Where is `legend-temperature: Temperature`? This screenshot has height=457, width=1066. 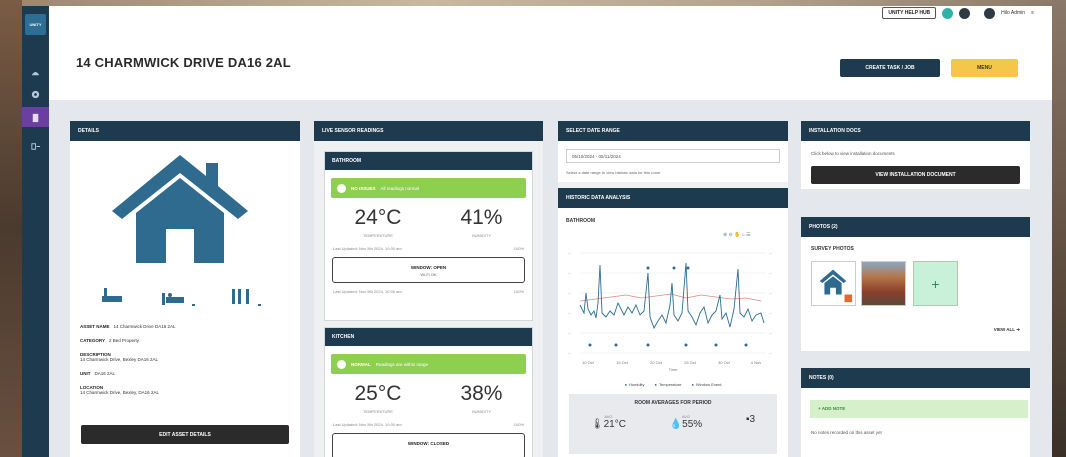 legend-temperature: Temperature is located at coordinates (668, 384).